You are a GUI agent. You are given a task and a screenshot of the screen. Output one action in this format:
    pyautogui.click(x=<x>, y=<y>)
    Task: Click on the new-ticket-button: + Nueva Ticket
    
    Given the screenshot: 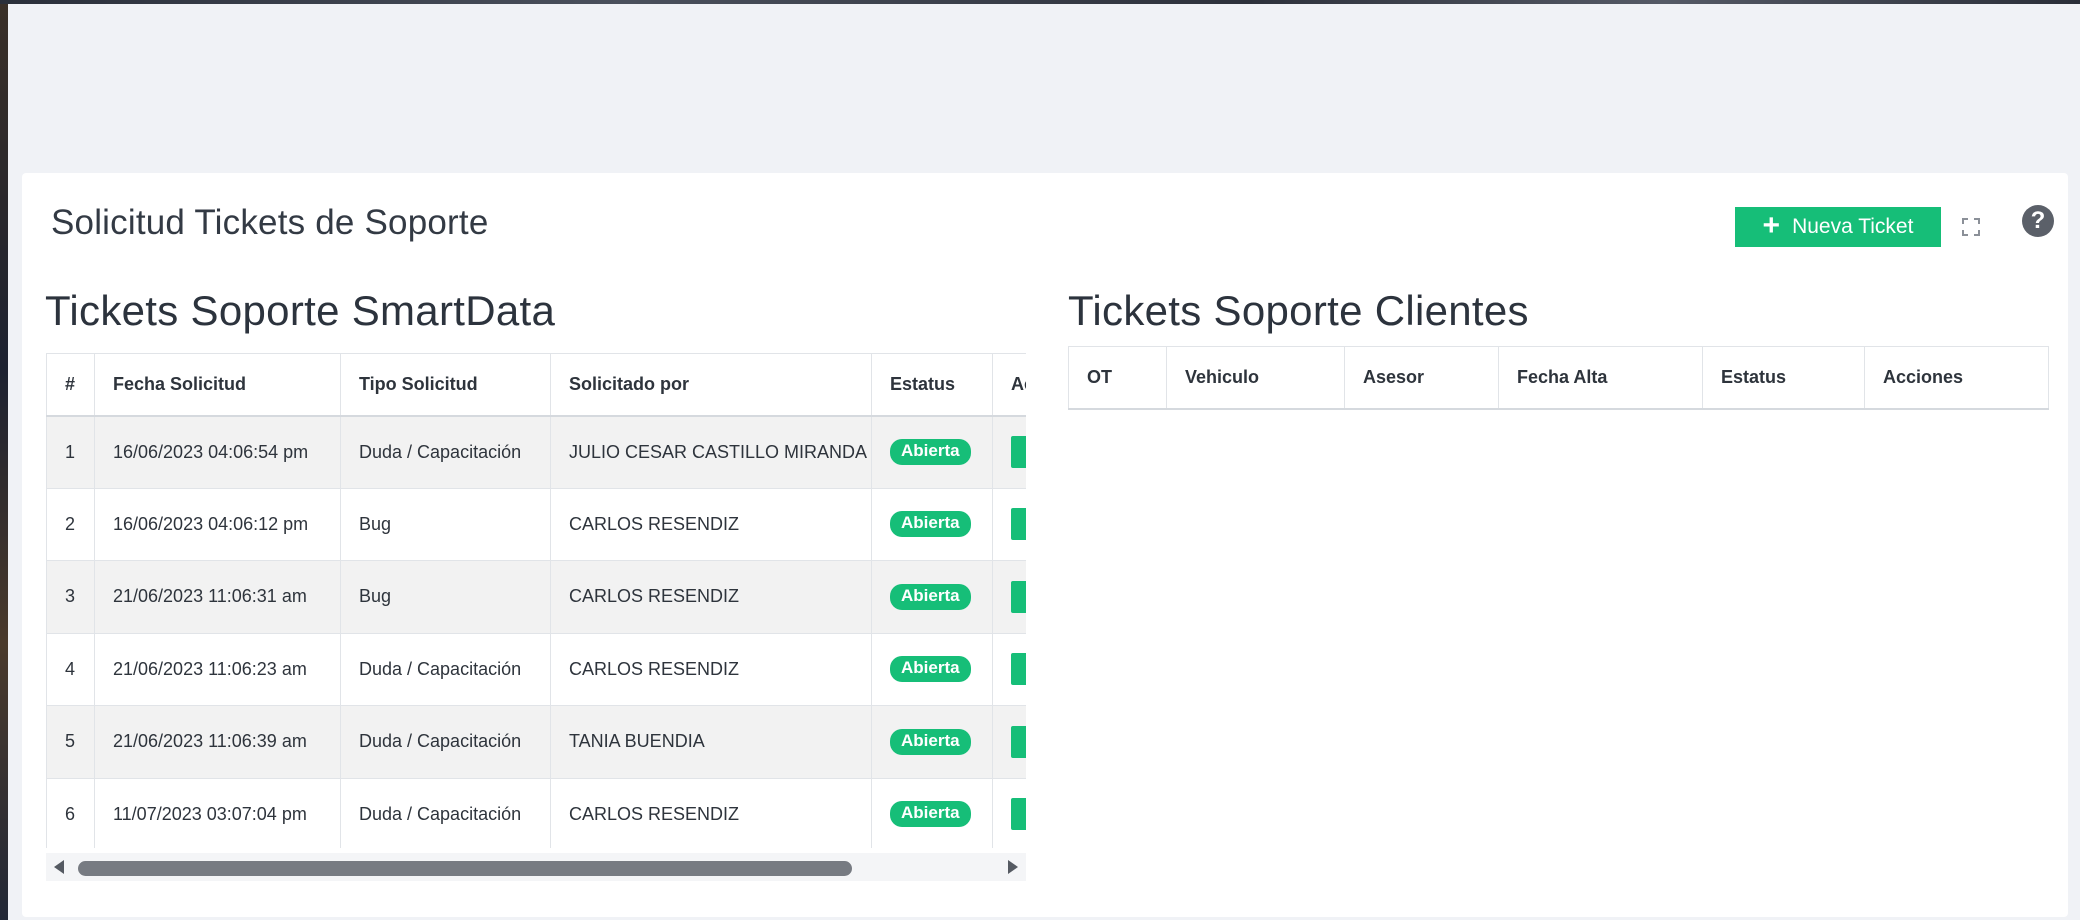 What is the action you would take?
    pyautogui.click(x=1838, y=227)
    